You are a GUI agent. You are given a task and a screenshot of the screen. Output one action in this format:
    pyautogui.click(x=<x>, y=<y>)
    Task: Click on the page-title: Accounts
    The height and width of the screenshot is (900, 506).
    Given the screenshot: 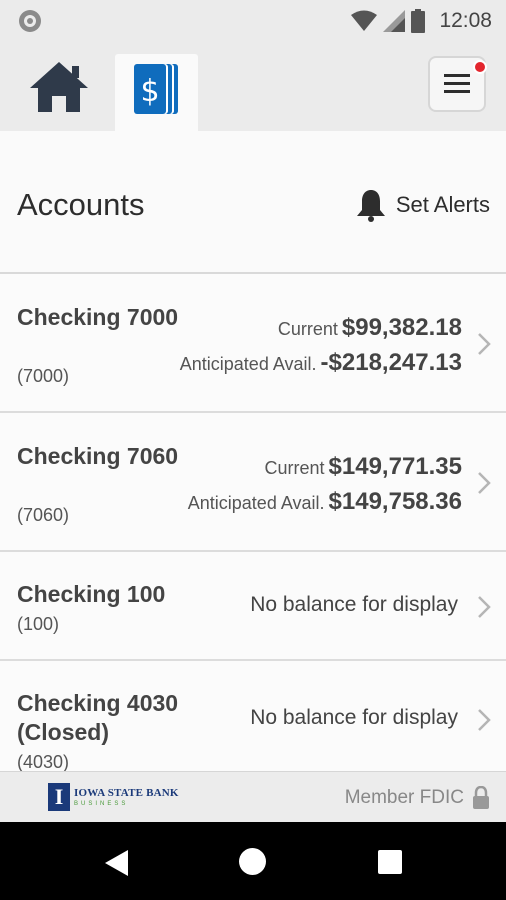 What is the action you would take?
    pyautogui.click(x=81, y=204)
    